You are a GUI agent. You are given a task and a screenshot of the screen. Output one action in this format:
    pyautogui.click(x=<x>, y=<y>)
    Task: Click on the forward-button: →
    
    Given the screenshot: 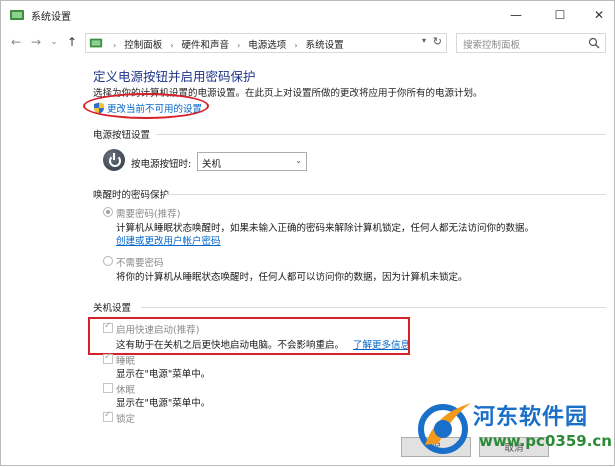 What is the action you would take?
    pyautogui.click(x=36, y=42)
    